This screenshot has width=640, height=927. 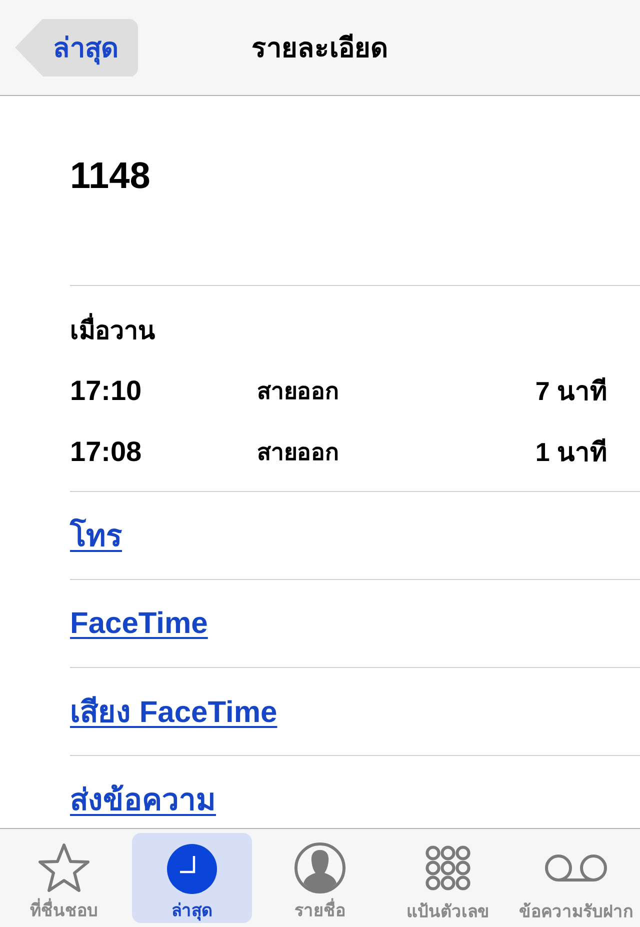 What do you see at coordinates (576, 868) in the screenshot?
I see `voicemail-icon` at bounding box center [576, 868].